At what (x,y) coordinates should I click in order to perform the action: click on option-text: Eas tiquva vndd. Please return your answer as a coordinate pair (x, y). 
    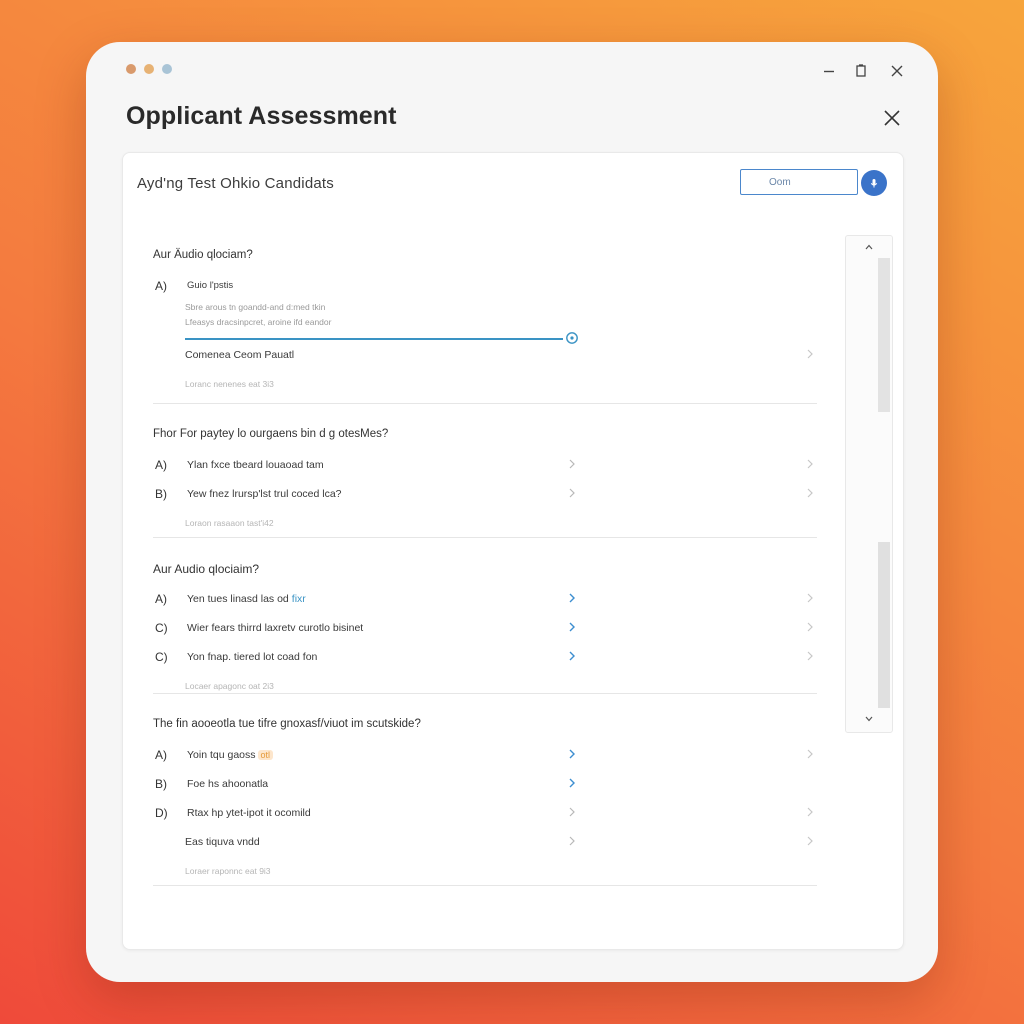
    Looking at the image, I should click on (222, 841).